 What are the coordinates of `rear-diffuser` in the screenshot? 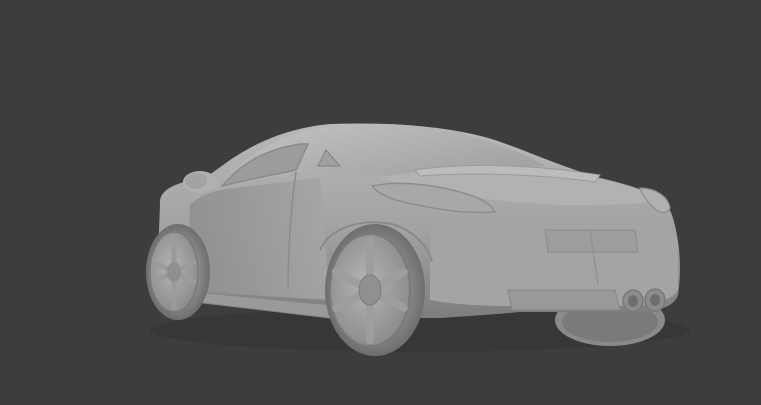 It's located at (564, 300).